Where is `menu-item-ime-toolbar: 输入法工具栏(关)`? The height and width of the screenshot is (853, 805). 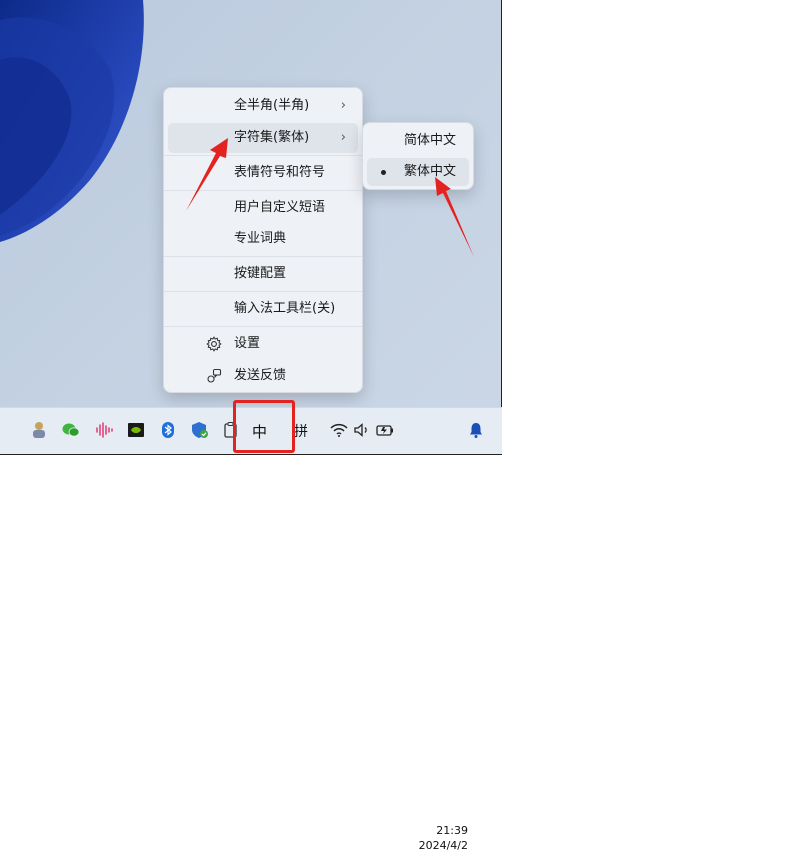 menu-item-ime-toolbar: 输入法工具栏(关) is located at coordinates (263, 309).